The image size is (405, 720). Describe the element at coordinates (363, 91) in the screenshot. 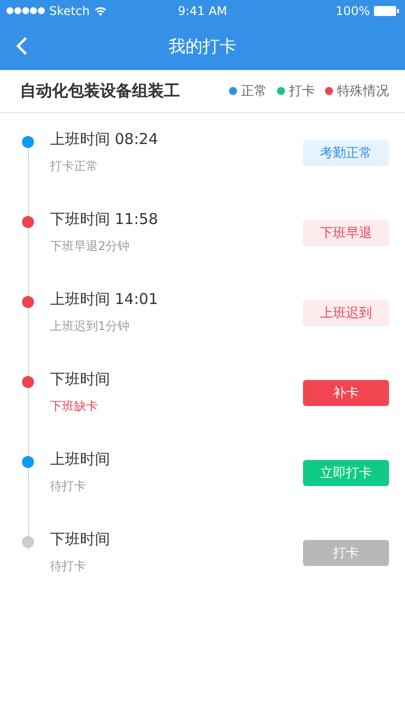

I see `legend-label: 特殊情况` at that location.